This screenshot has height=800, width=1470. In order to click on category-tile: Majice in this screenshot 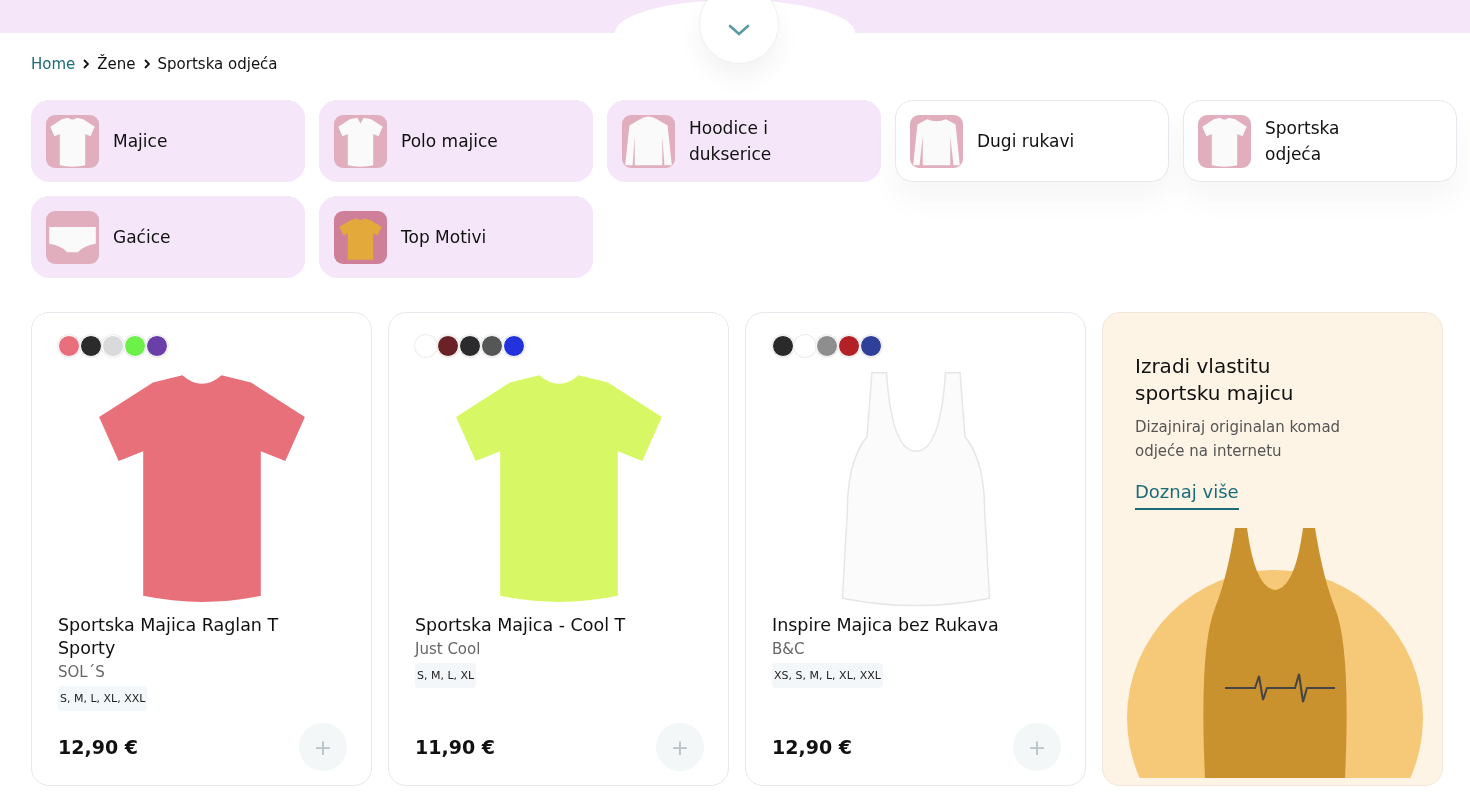, I will do `click(168, 141)`.